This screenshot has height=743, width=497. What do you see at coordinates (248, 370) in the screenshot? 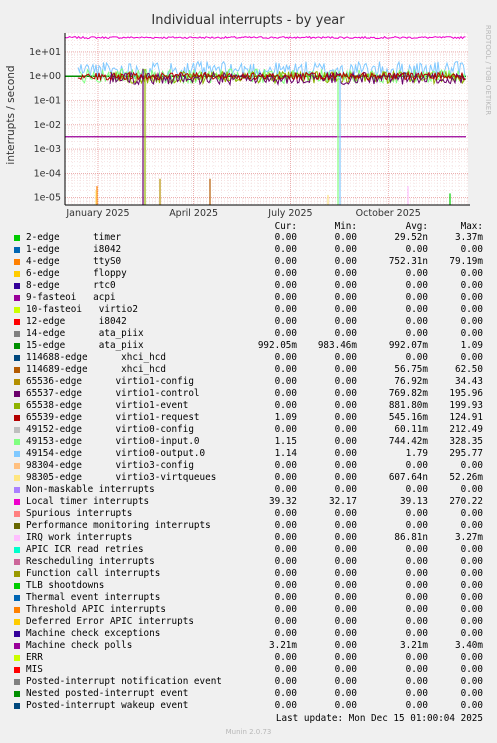
I see `legend-row: 114689-edge xhci_hcd 0.00 0.00 56.75m 62.50` at bounding box center [248, 370].